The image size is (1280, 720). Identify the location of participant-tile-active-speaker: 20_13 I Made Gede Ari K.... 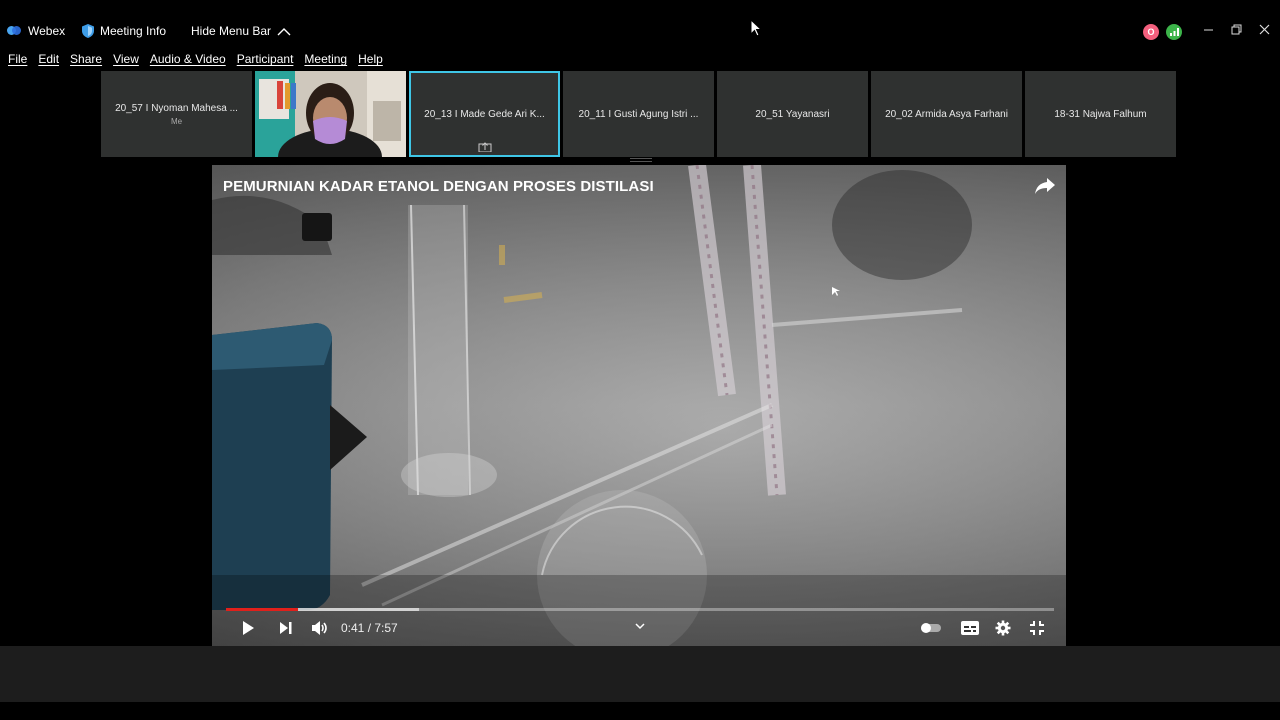
(484, 114).